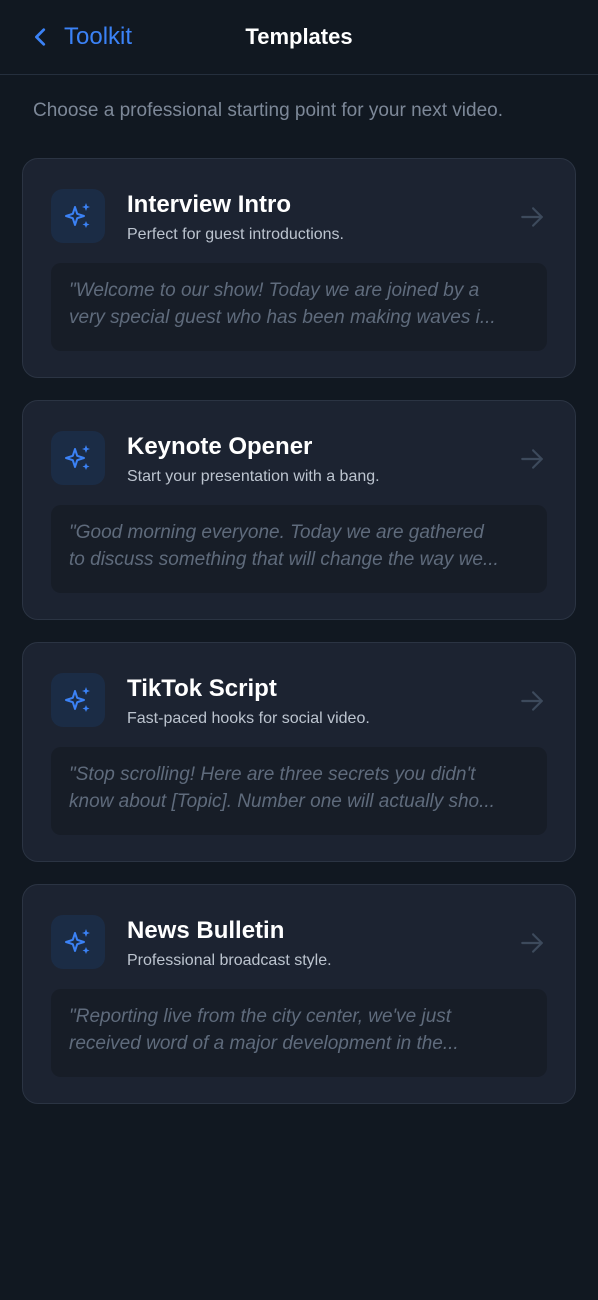 The image size is (598, 1300). What do you see at coordinates (253, 476) in the screenshot?
I see `template-description: Start your presentation with a bang.` at bounding box center [253, 476].